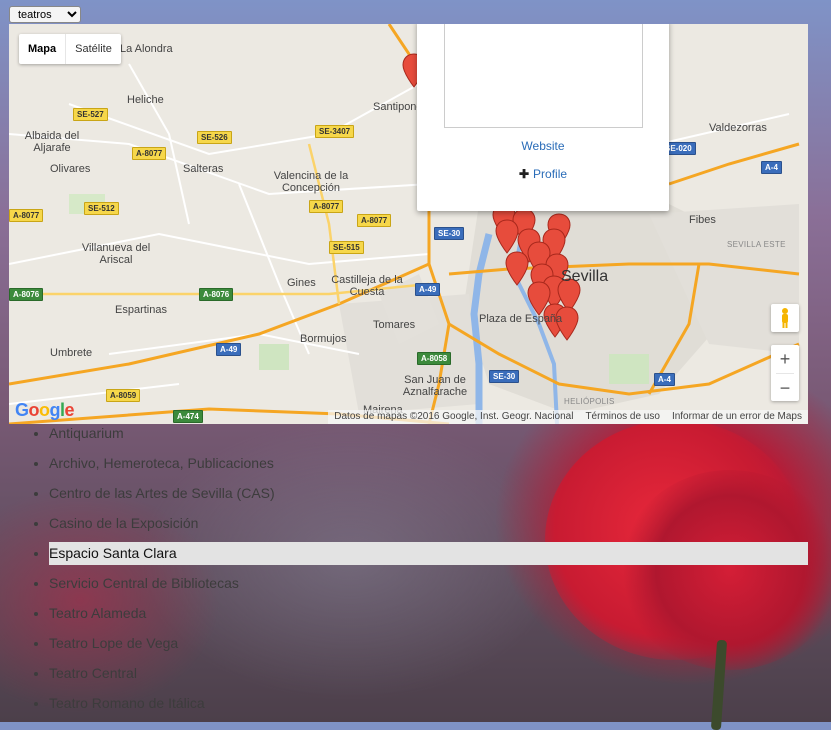 This screenshot has height=730, width=831. Describe the element at coordinates (543, 146) in the screenshot. I see `website-link: Website` at that location.